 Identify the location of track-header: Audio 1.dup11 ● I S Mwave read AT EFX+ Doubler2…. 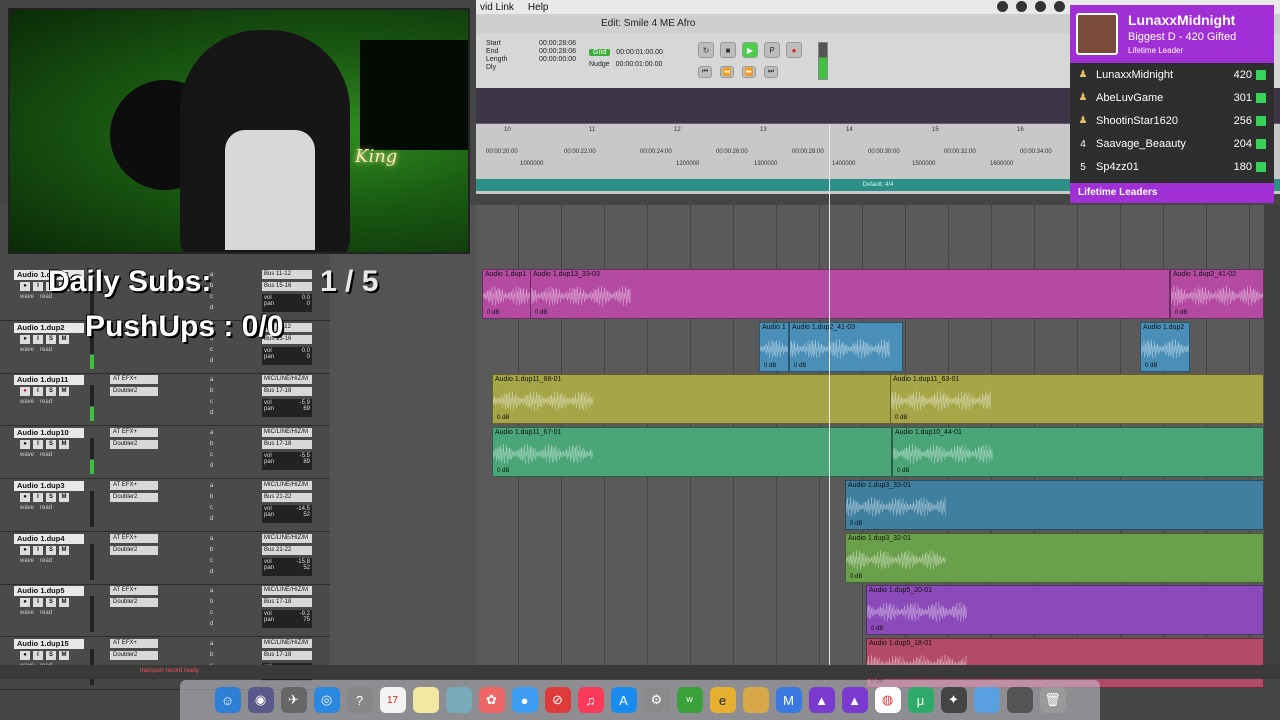
(165, 400).